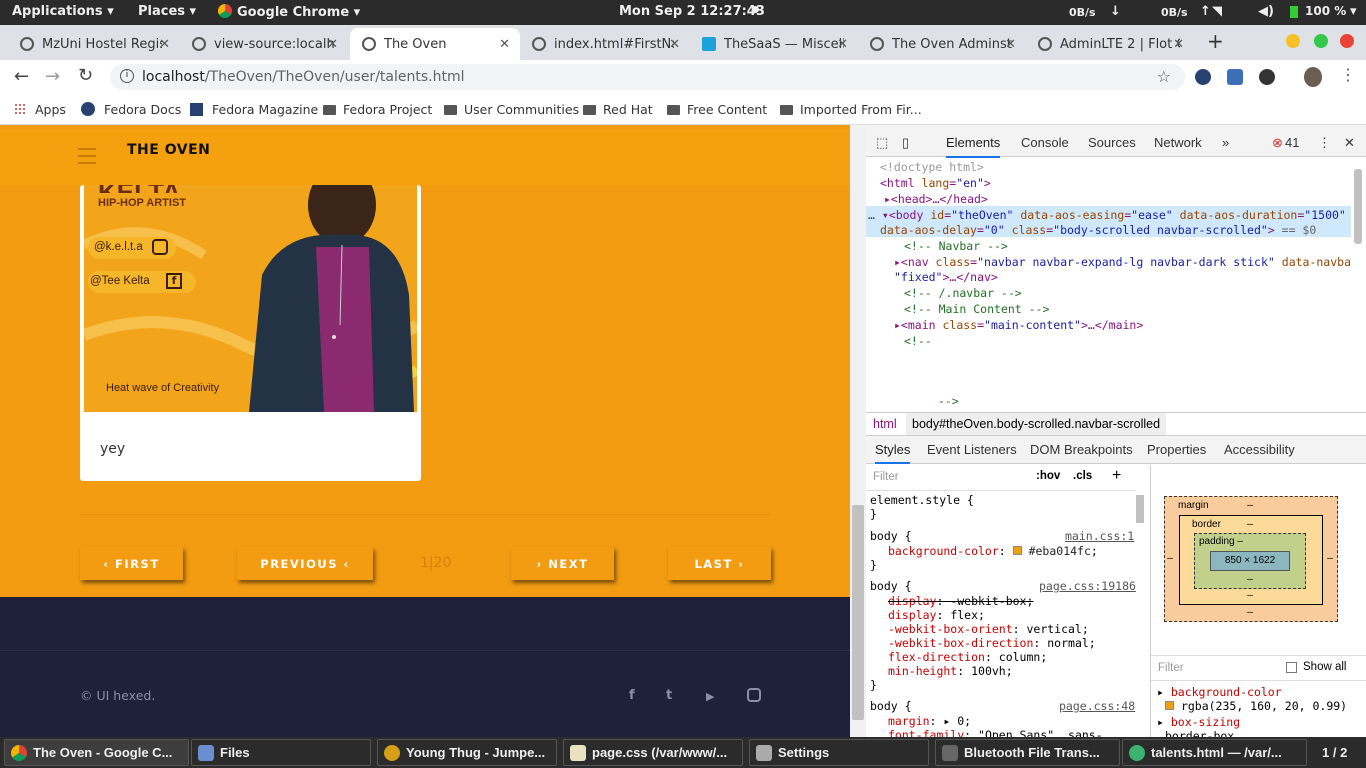 This screenshot has height=768, width=1366. I want to click on style-declaration: background-color: #eba014fc;, so click(993, 551).